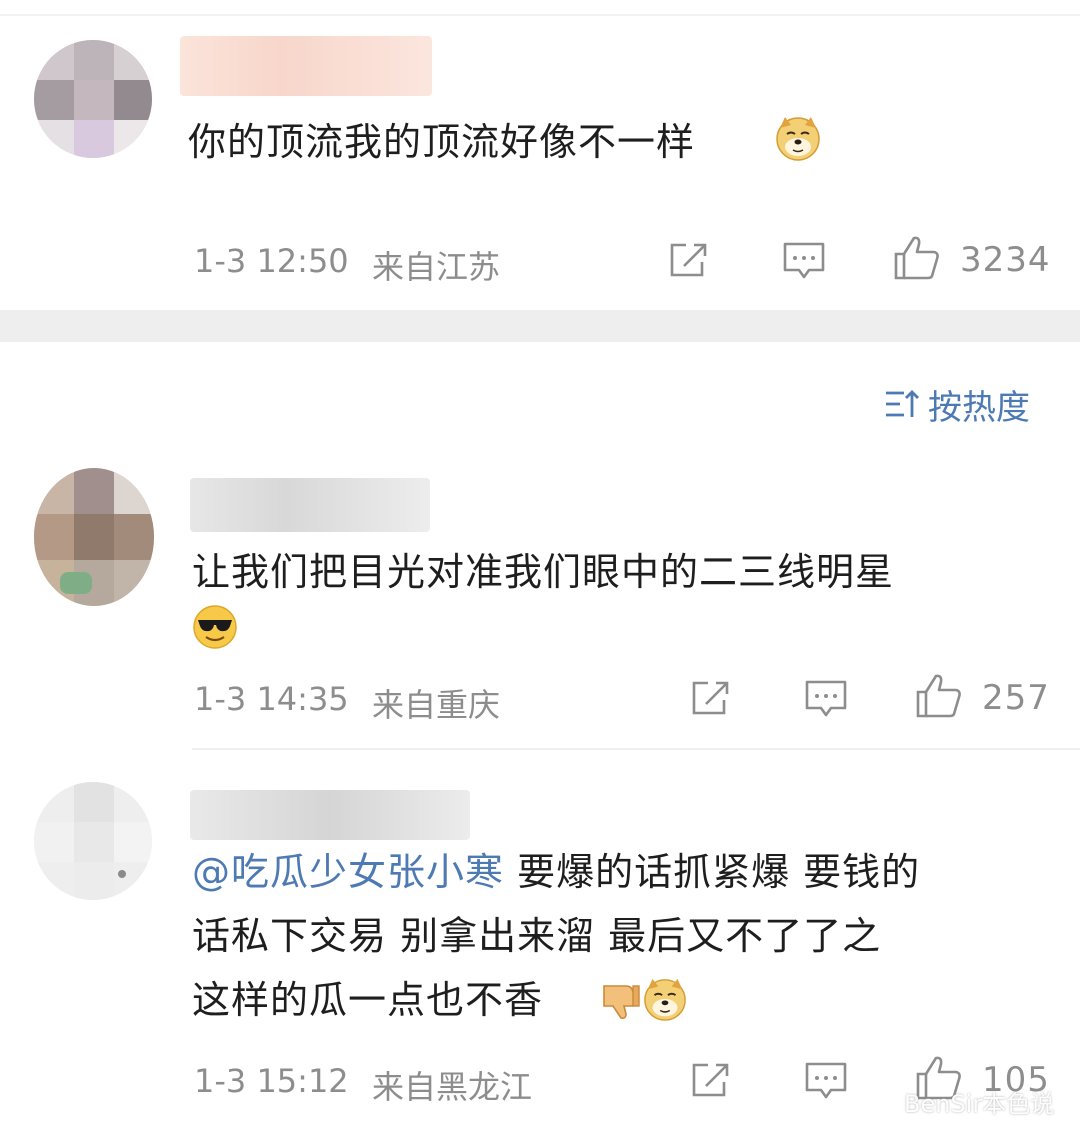 This screenshot has height=1125, width=1080. I want to click on like-count: 257, so click(1016, 698).